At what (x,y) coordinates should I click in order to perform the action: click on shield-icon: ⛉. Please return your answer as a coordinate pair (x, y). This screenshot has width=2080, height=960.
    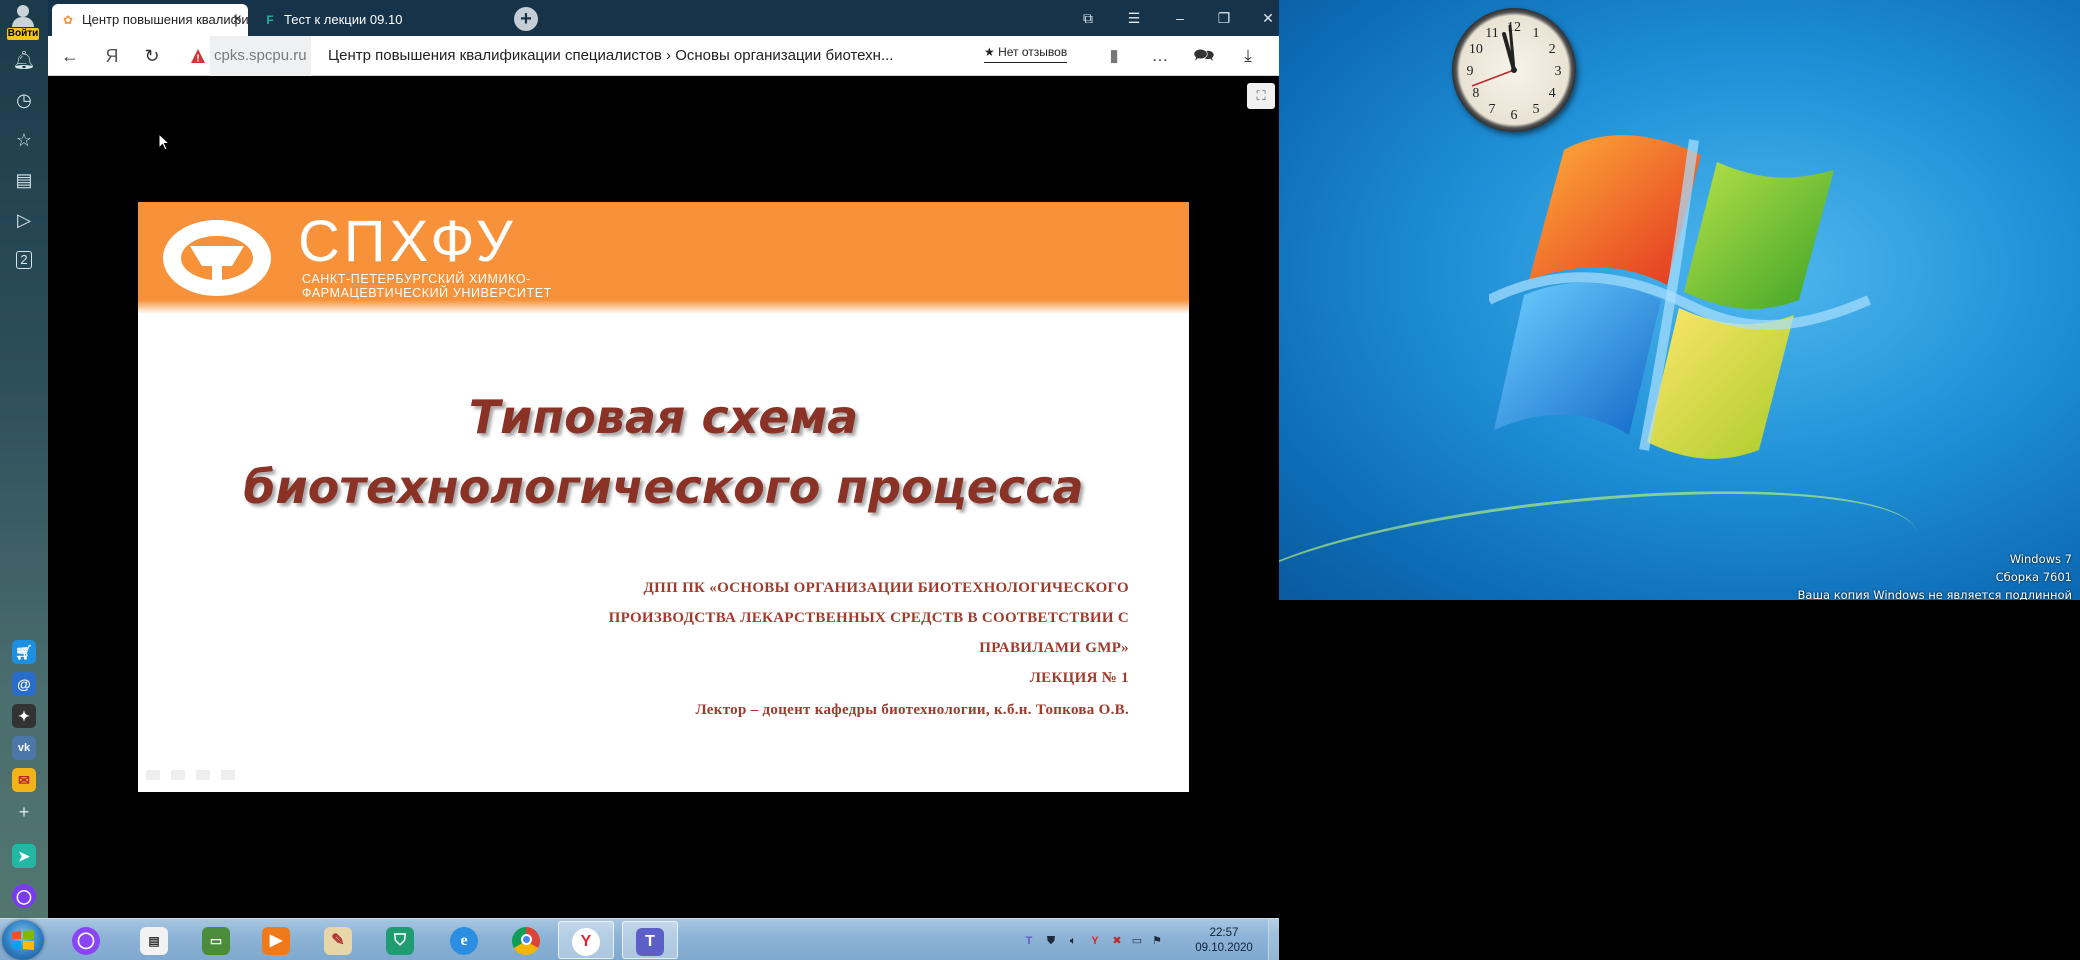
    Looking at the image, I should click on (400, 941).